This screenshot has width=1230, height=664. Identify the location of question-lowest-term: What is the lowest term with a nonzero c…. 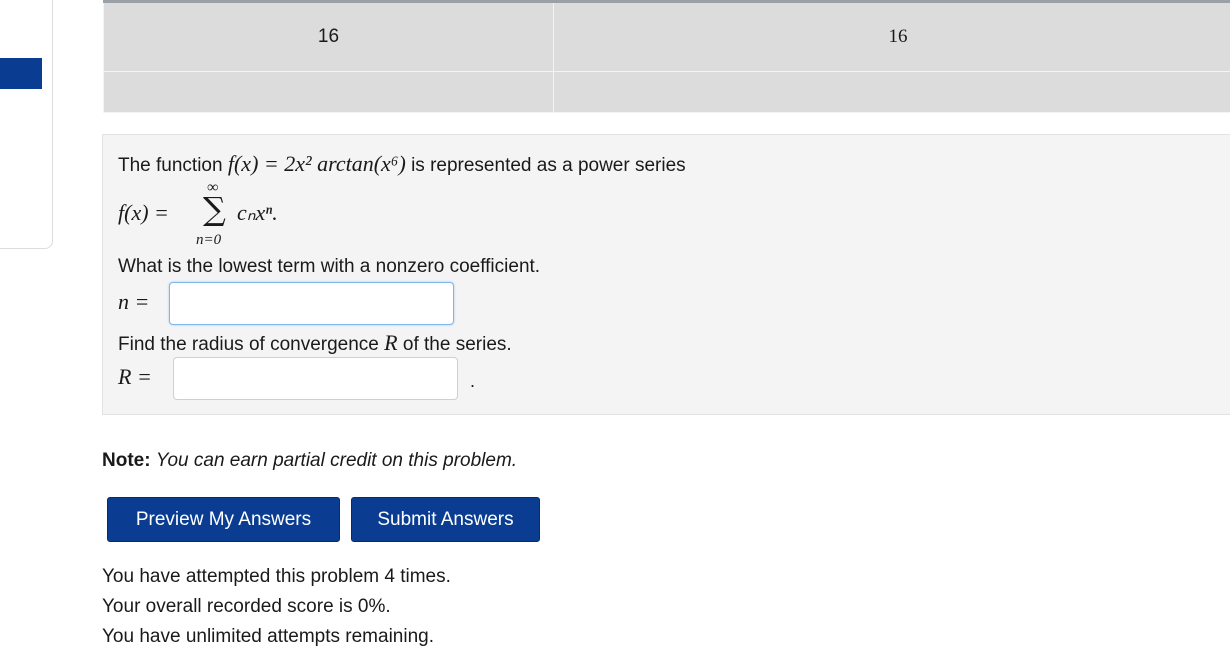
(329, 266).